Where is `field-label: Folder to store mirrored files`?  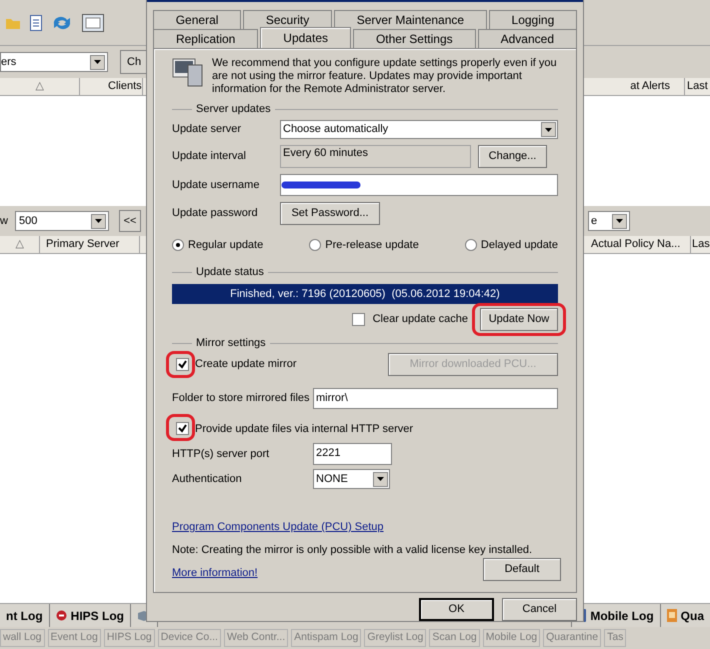 field-label: Folder to store mirrored files is located at coordinates (241, 398).